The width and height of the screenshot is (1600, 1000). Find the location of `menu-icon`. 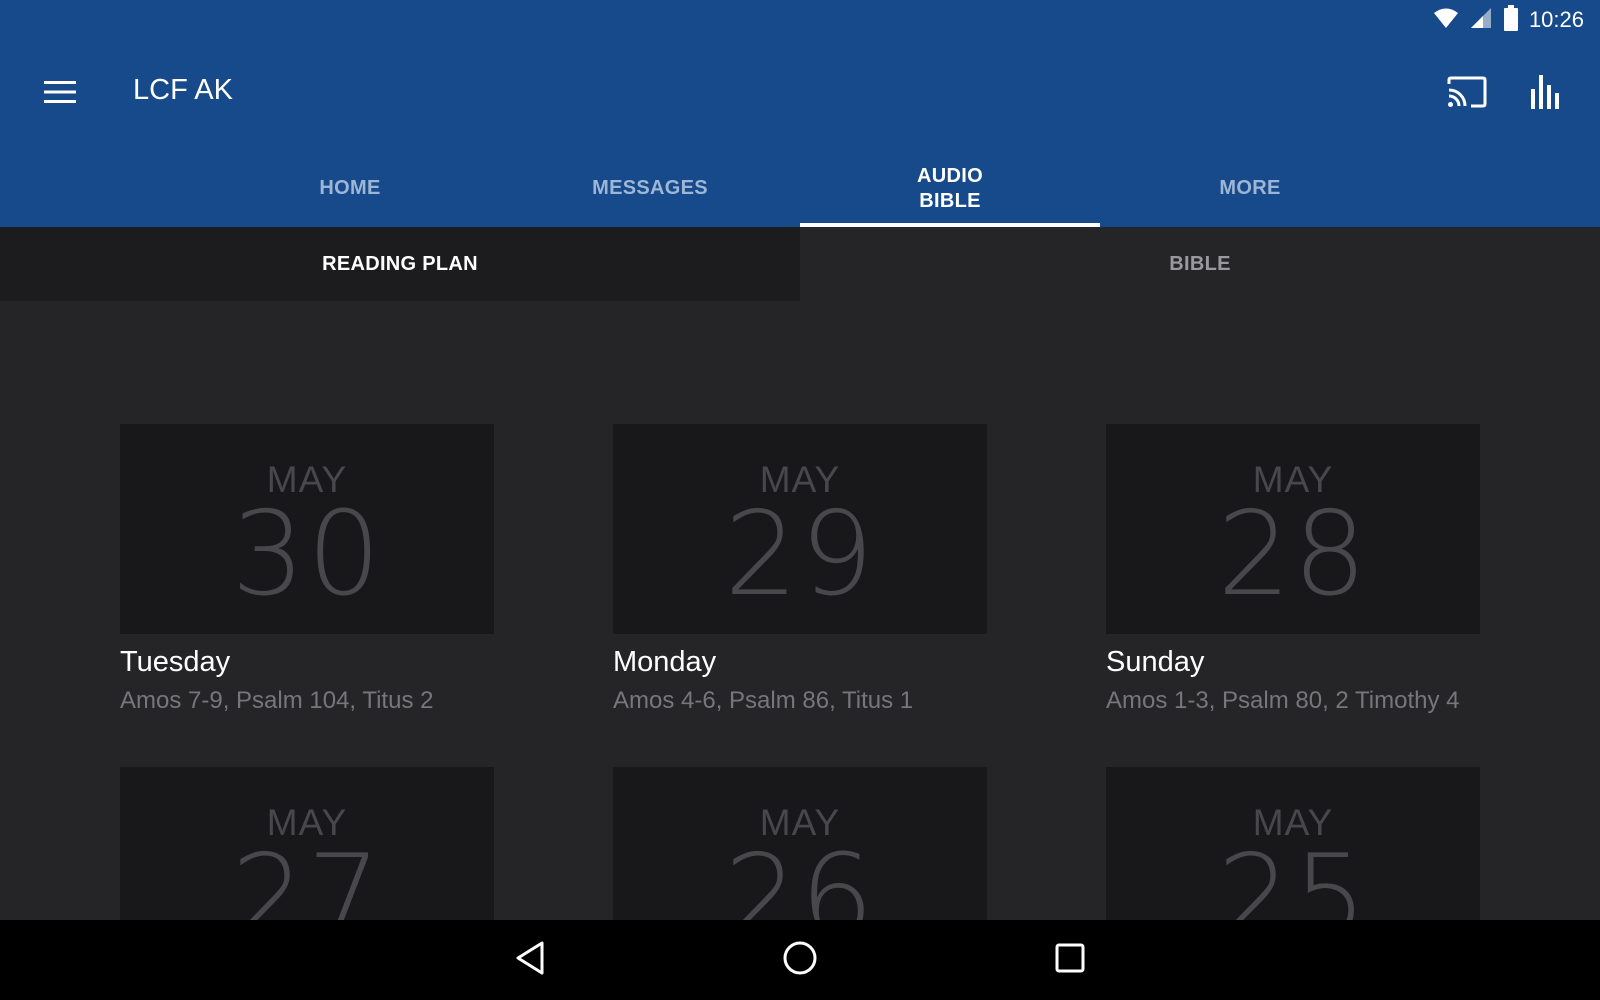

menu-icon is located at coordinates (60, 94).